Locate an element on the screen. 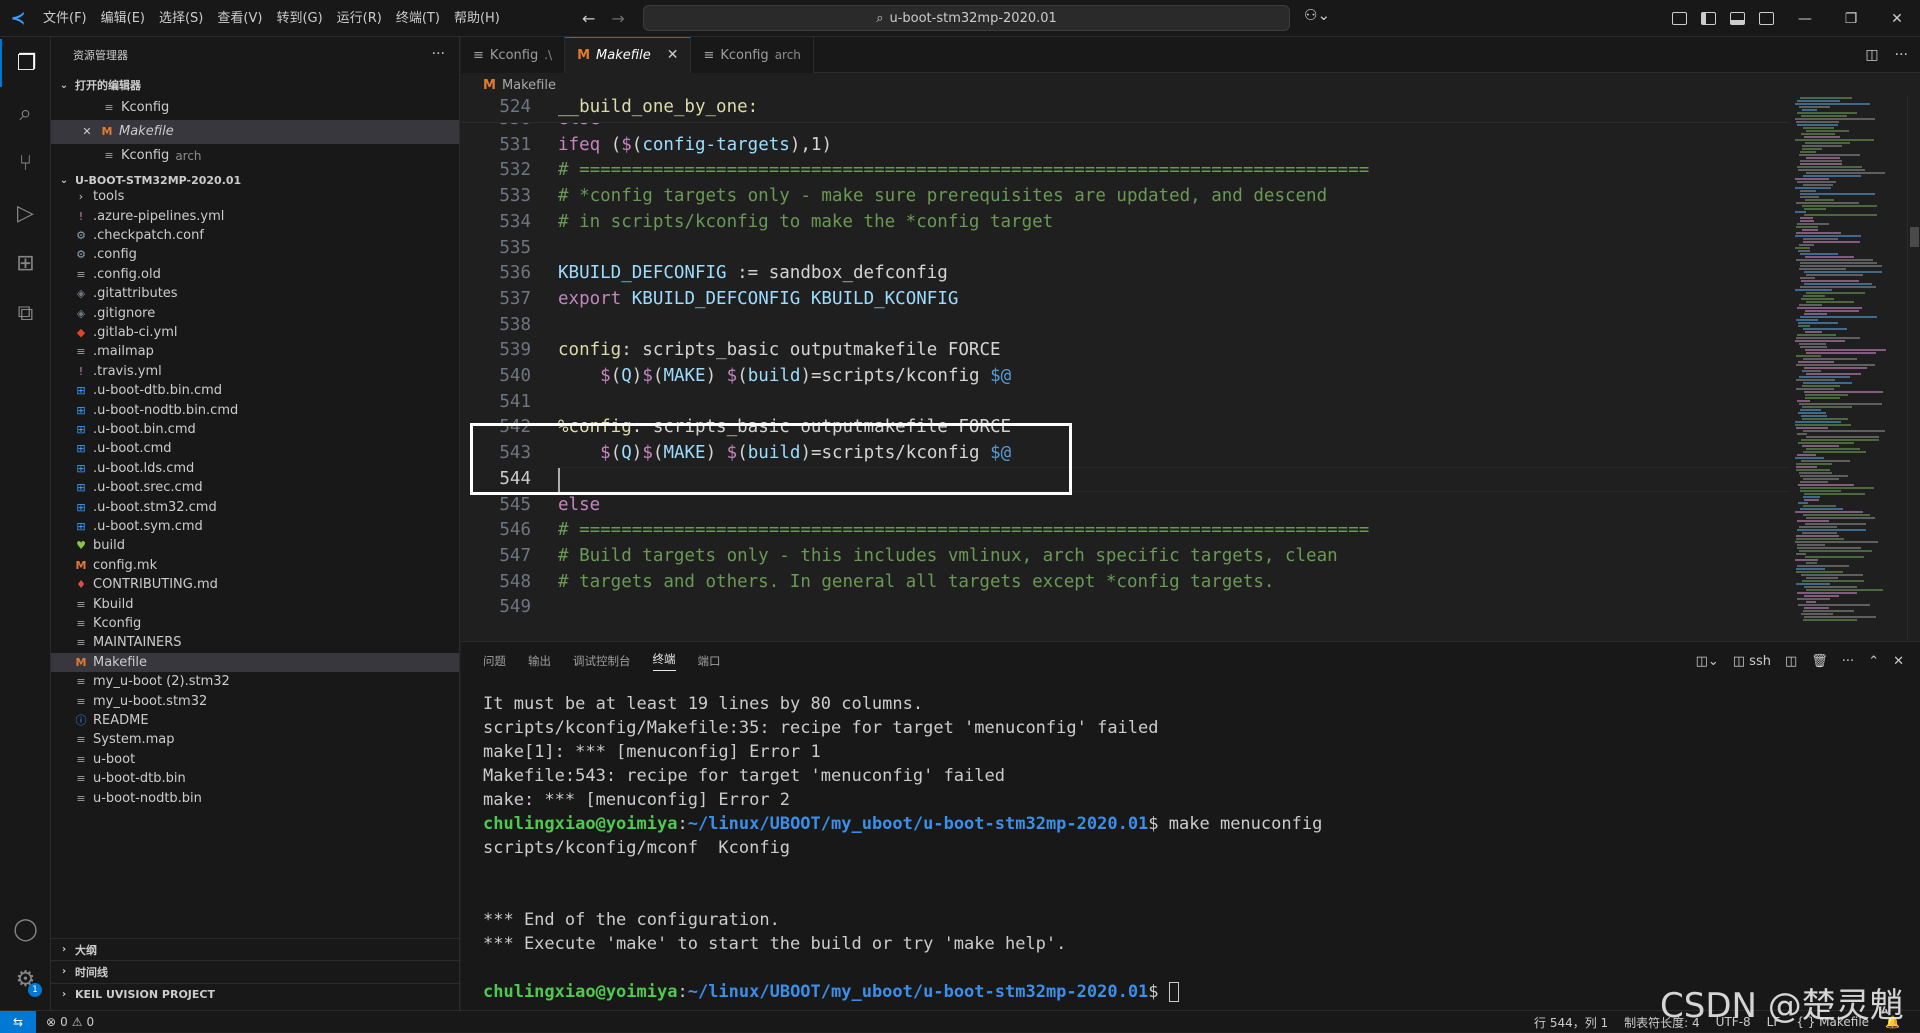  menu-run: 运行(R) is located at coordinates (359, 18).